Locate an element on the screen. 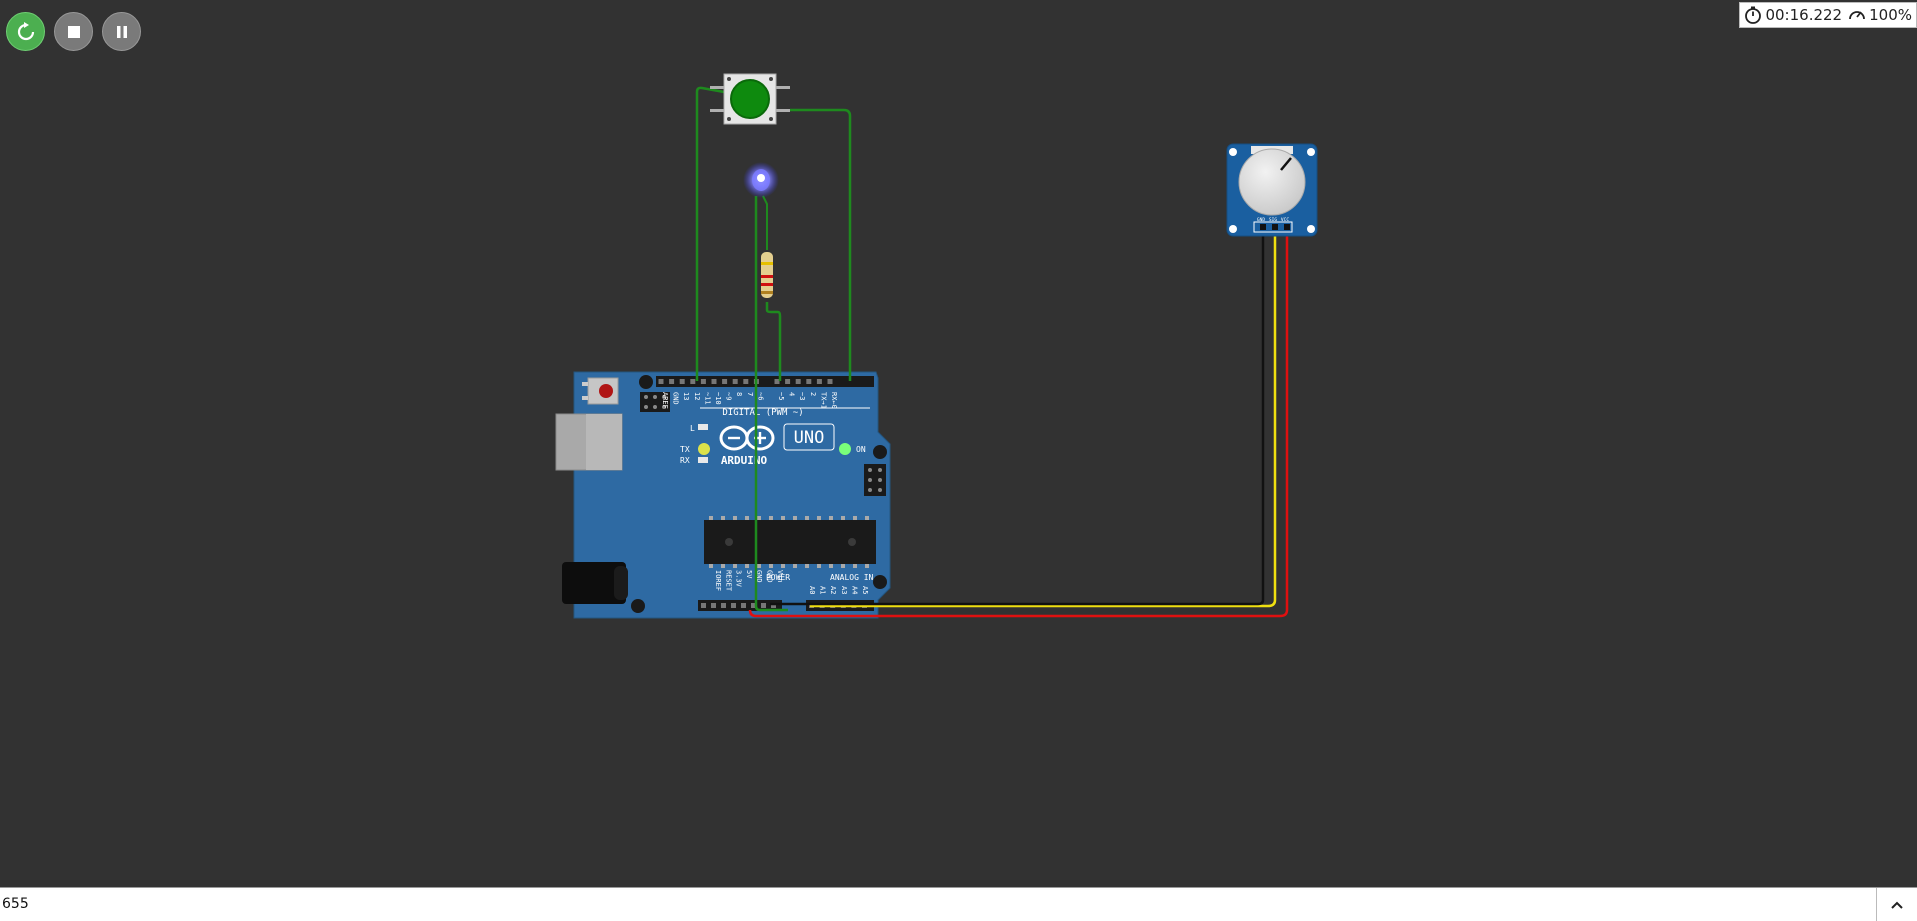 The width and height of the screenshot is (1917, 921). rx-led is located at coordinates (703, 460).